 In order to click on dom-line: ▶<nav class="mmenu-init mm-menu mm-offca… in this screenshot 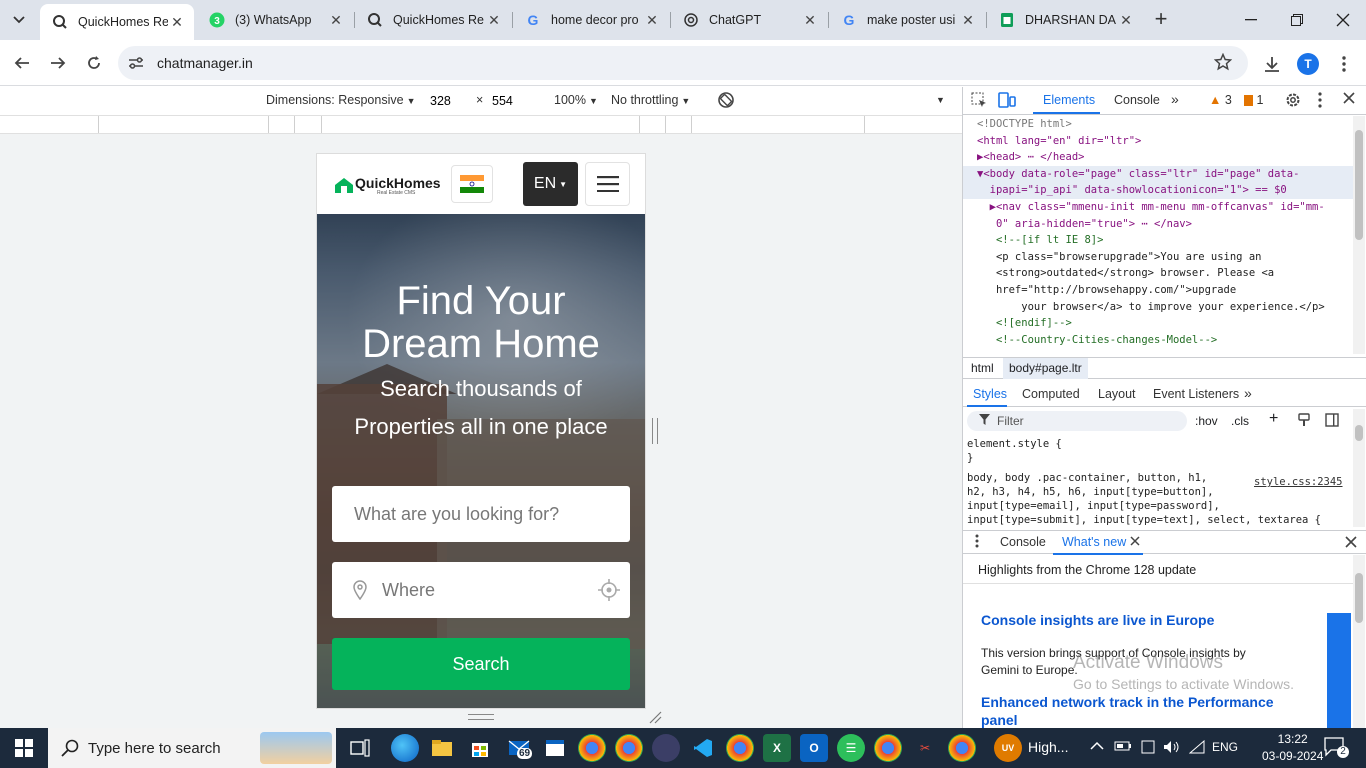, I will do `click(1158, 207)`.